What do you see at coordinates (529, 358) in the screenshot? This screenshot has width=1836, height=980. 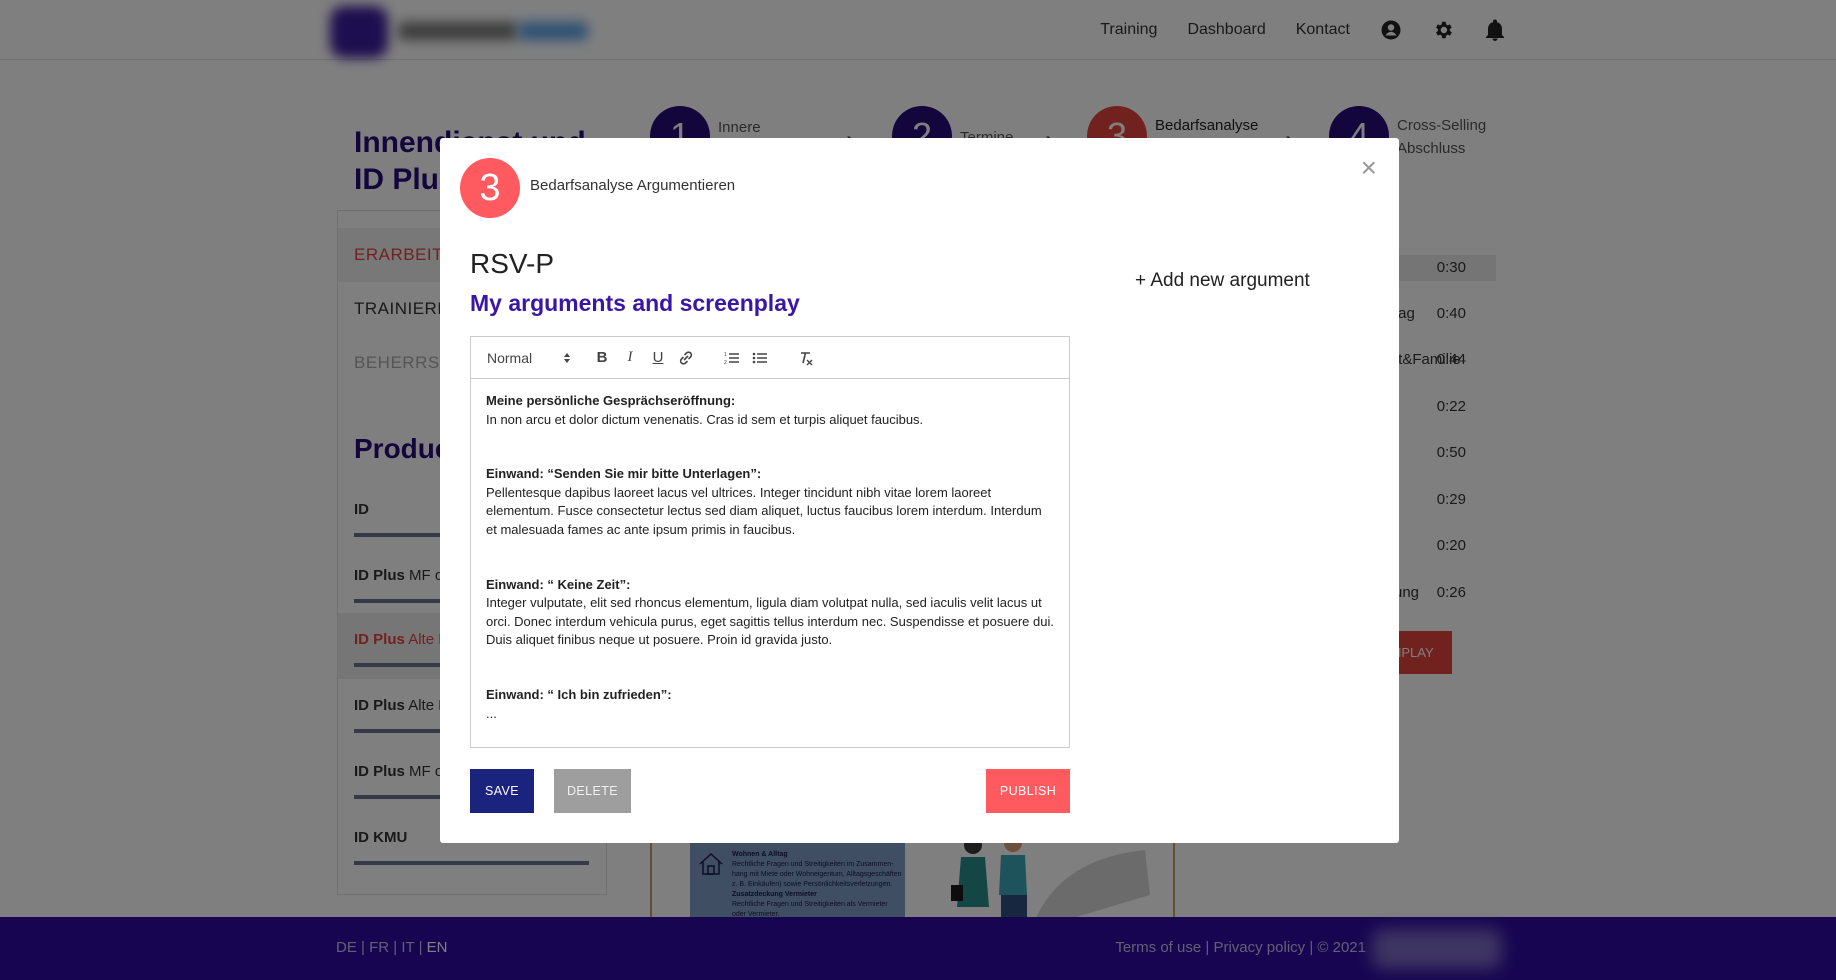 I see `format-select: Normal` at bounding box center [529, 358].